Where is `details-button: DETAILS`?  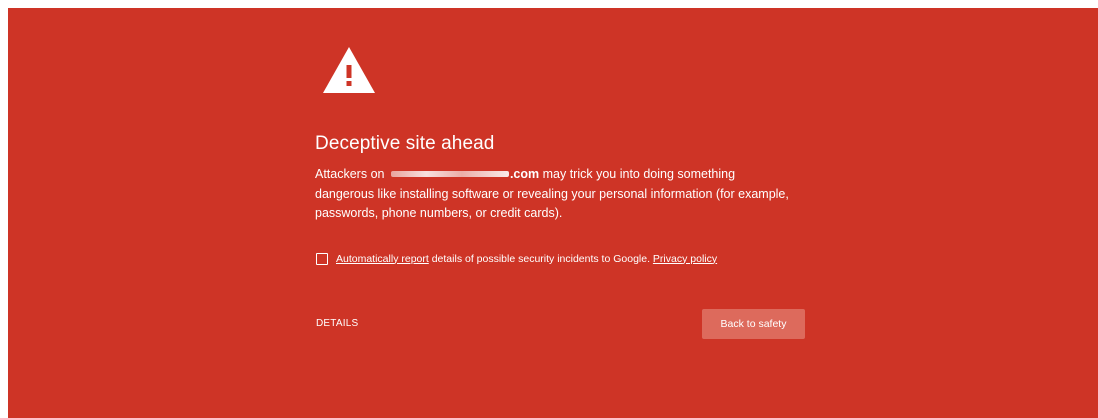
details-button: DETAILS is located at coordinates (337, 323).